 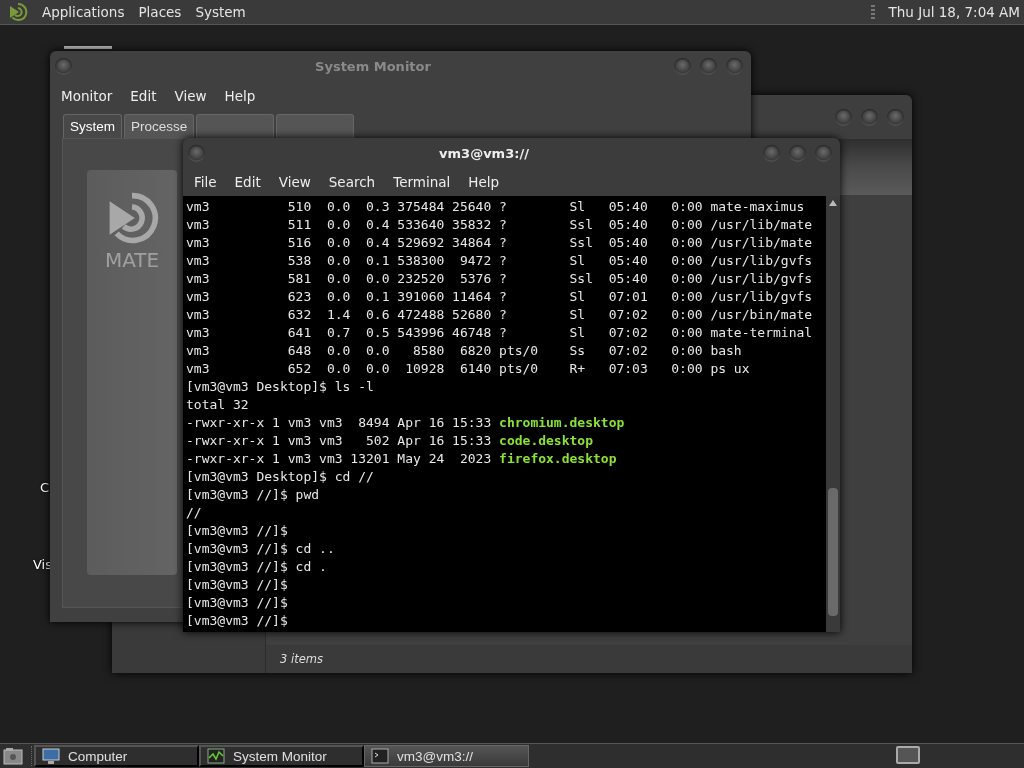 I want to click on terminal-line: -rwxr-xr-x 1 vm3 vm3 502 Apr 16 15:33, so click(x=339, y=440).